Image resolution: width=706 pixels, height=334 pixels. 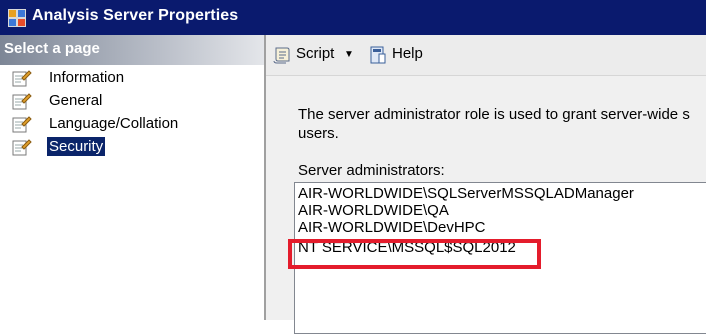 What do you see at coordinates (87, 77) in the screenshot?
I see `sidebar-item-label: Information` at bounding box center [87, 77].